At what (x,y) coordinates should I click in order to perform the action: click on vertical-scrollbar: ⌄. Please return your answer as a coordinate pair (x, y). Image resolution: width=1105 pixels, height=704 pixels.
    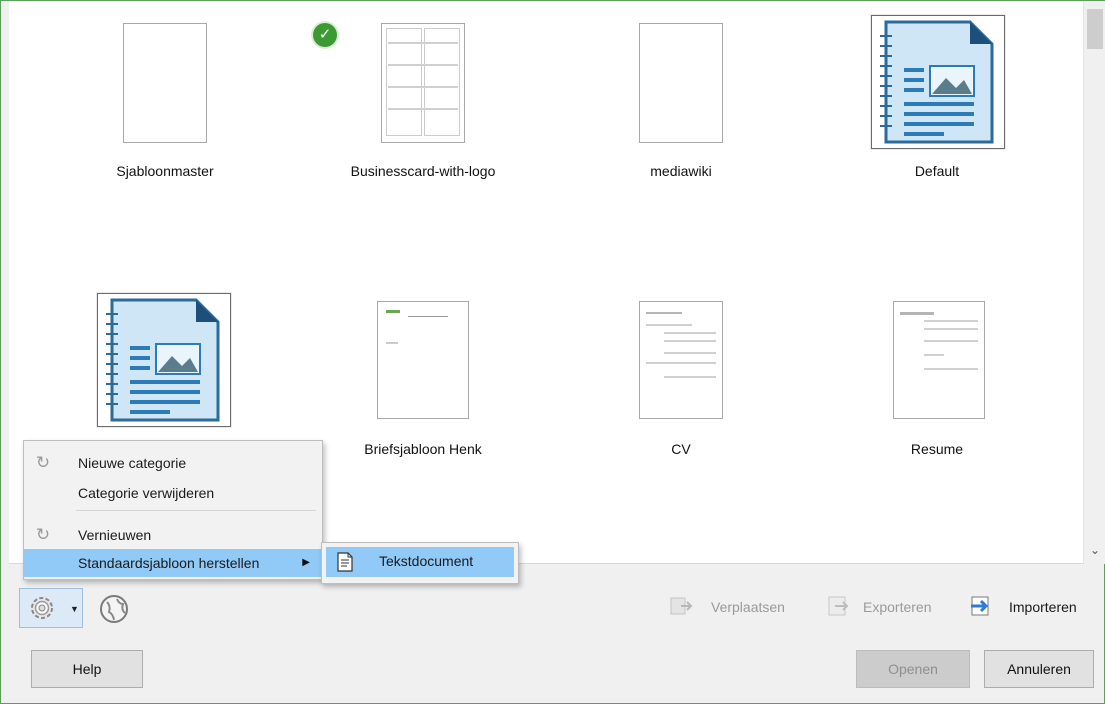
    Looking at the image, I should click on (1094, 282).